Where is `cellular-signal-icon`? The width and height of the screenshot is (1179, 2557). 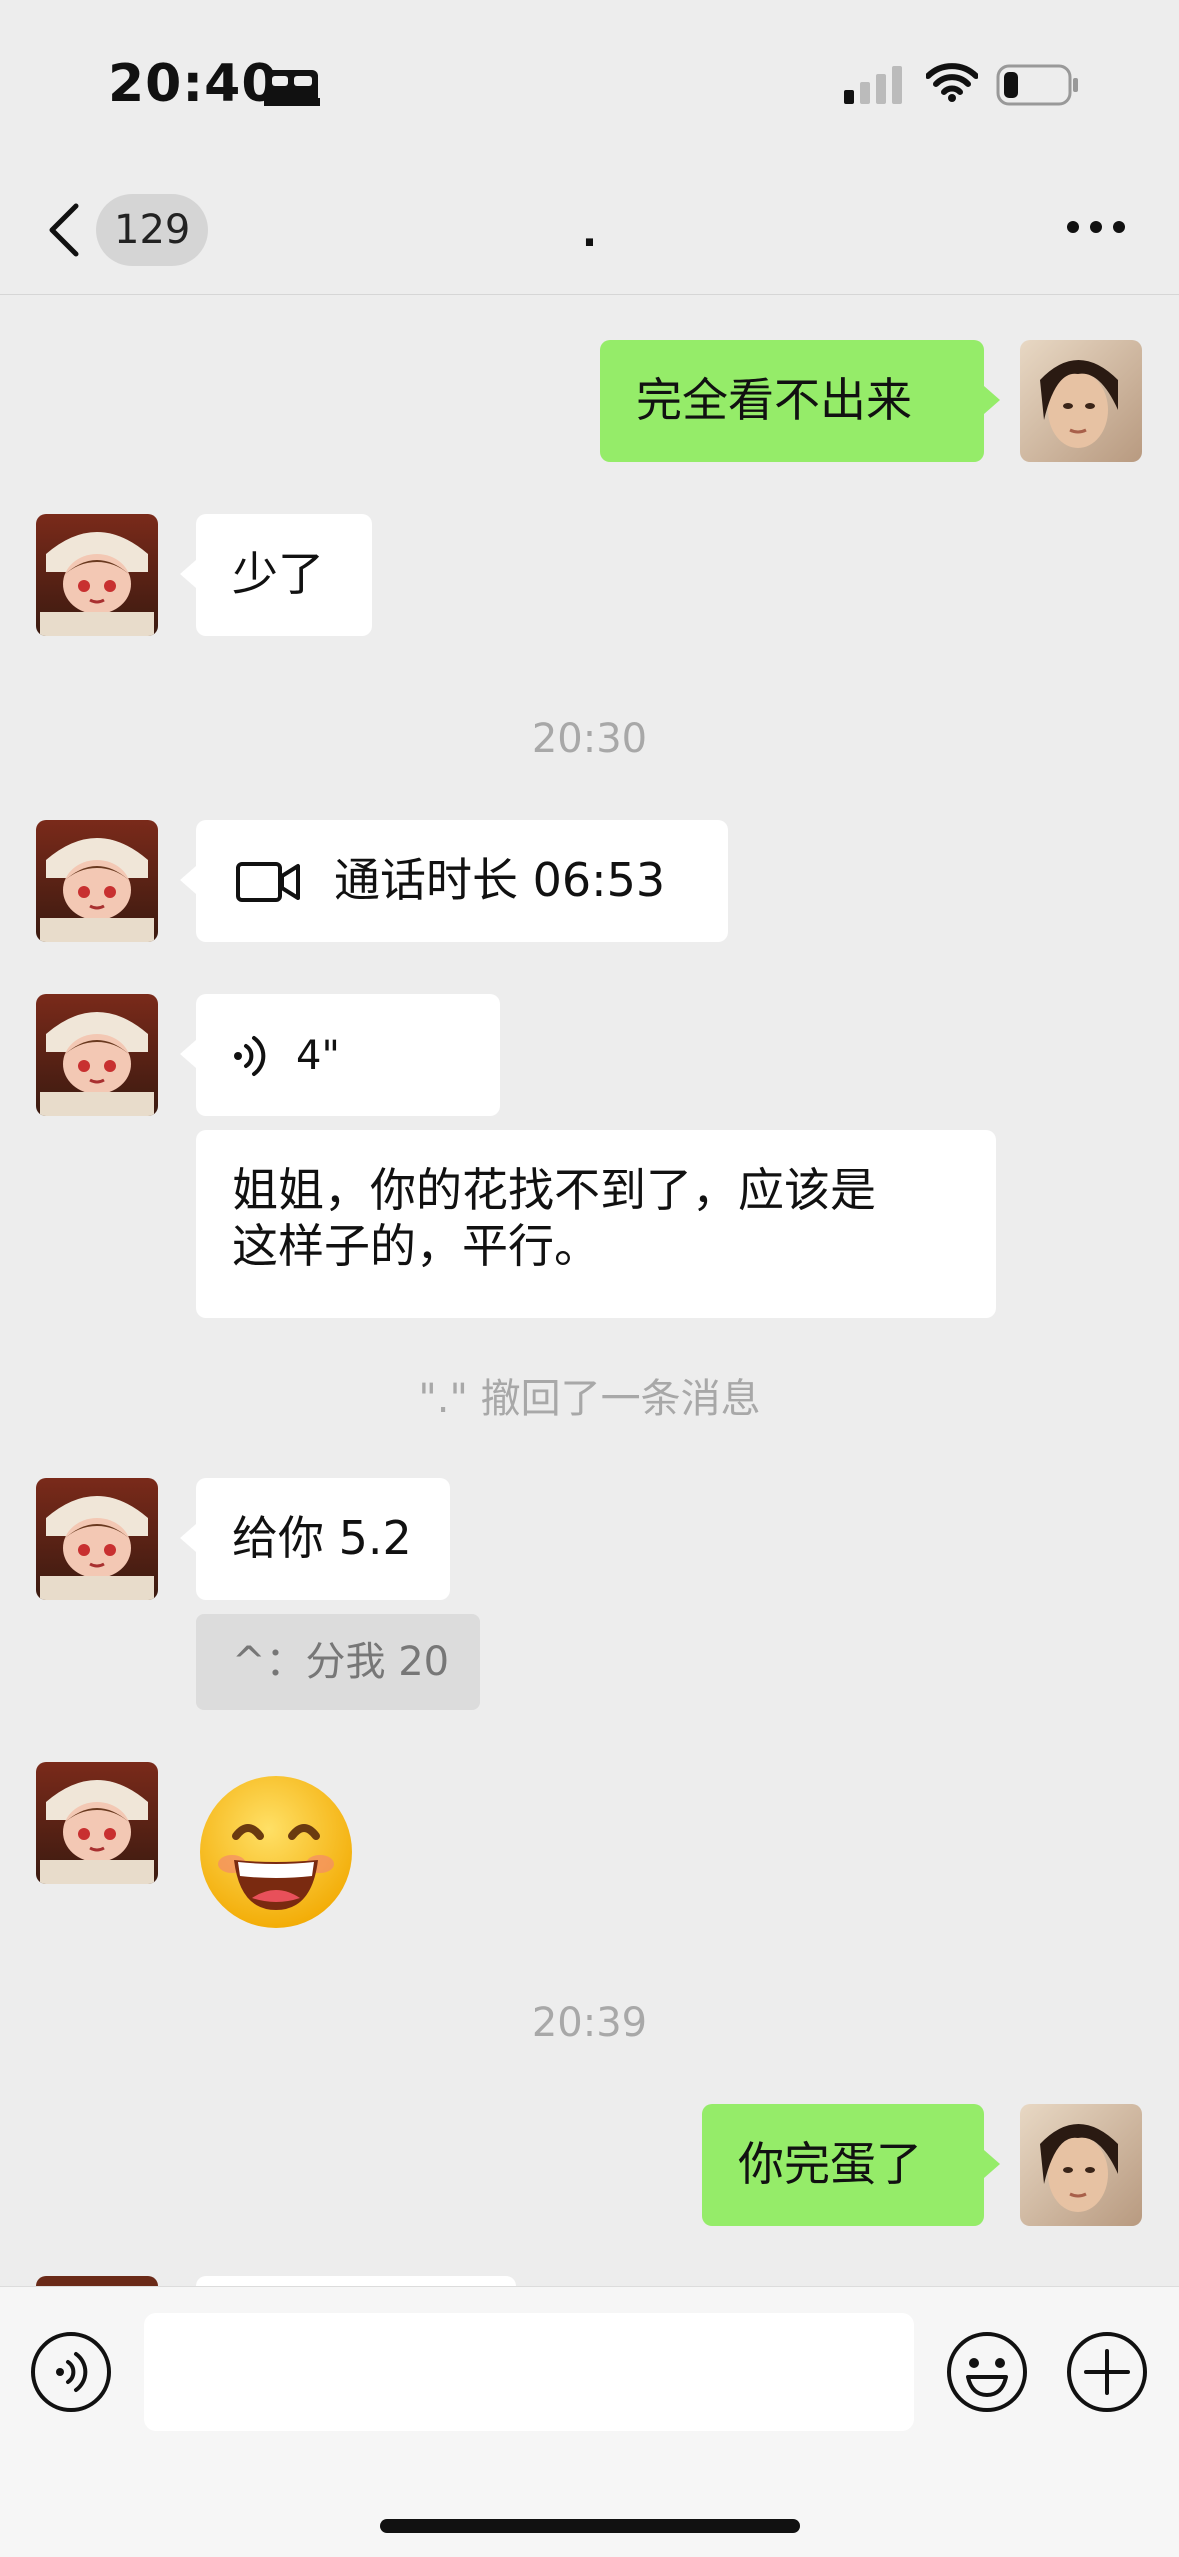 cellular-signal-icon is located at coordinates (873, 85).